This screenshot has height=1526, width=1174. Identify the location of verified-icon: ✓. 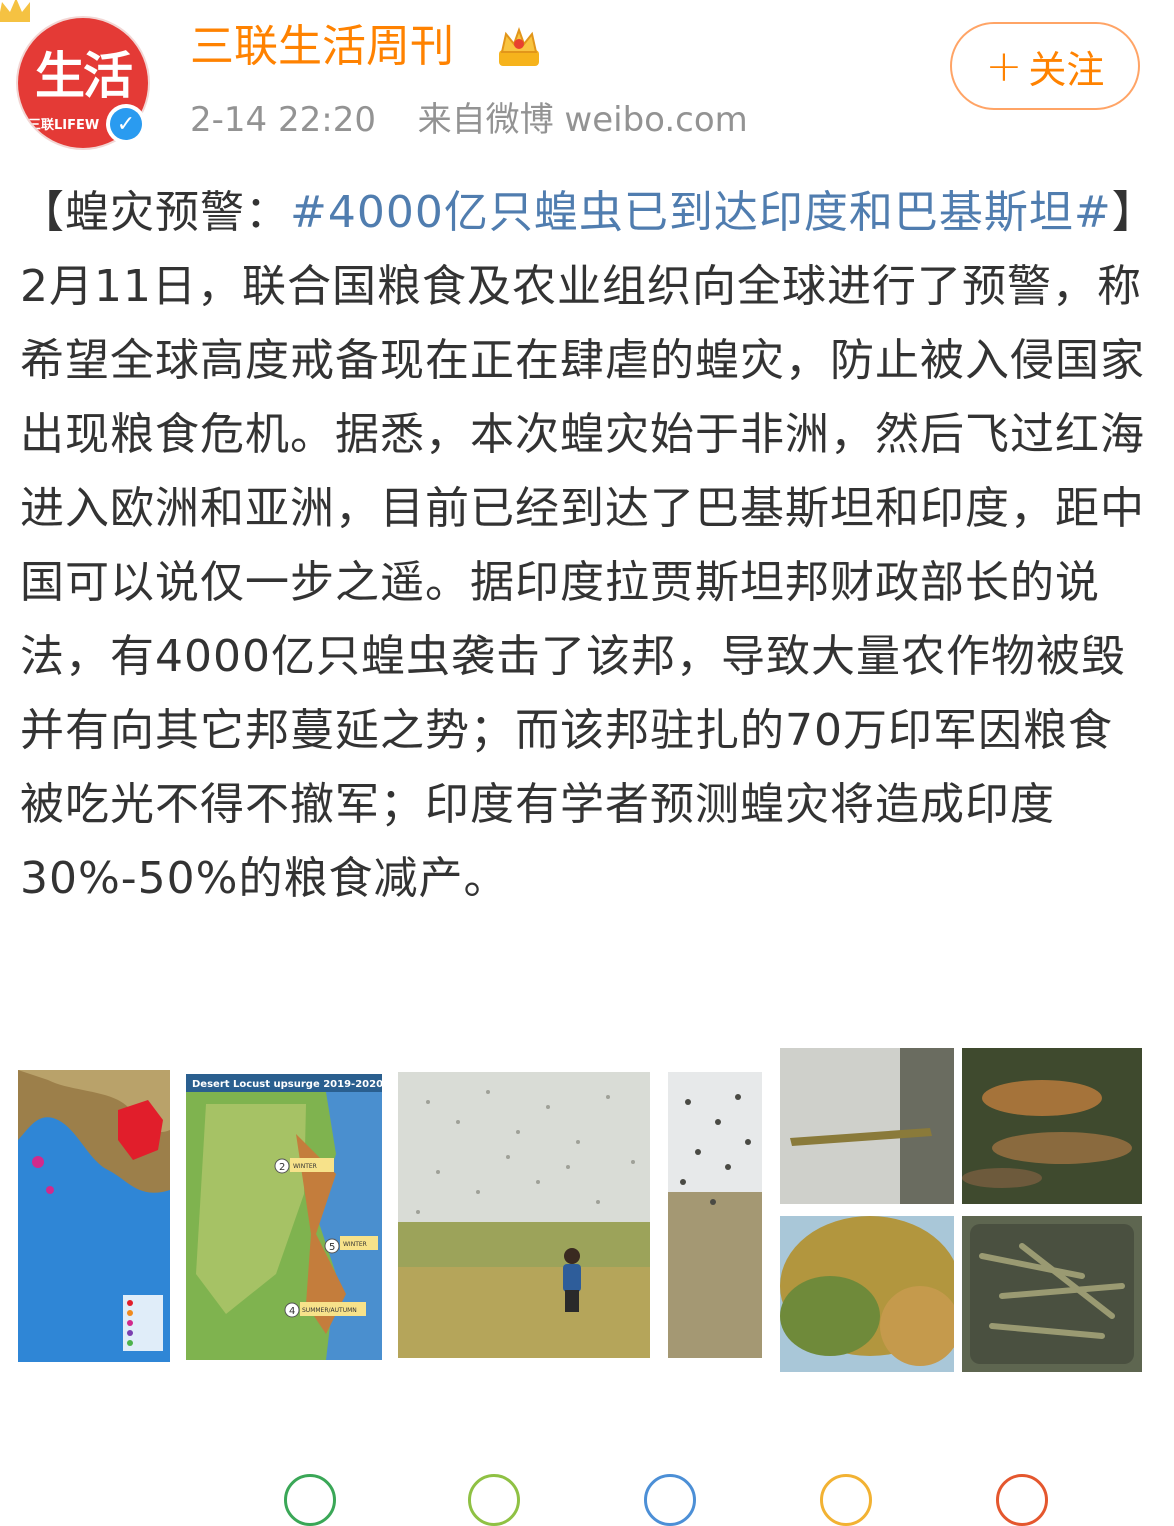
(126, 124).